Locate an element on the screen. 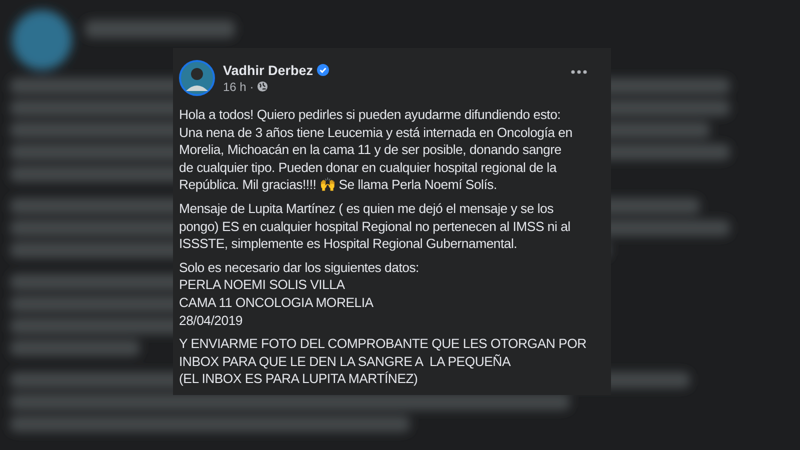  author-name: Vadhir Derbez is located at coordinates (268, 70).